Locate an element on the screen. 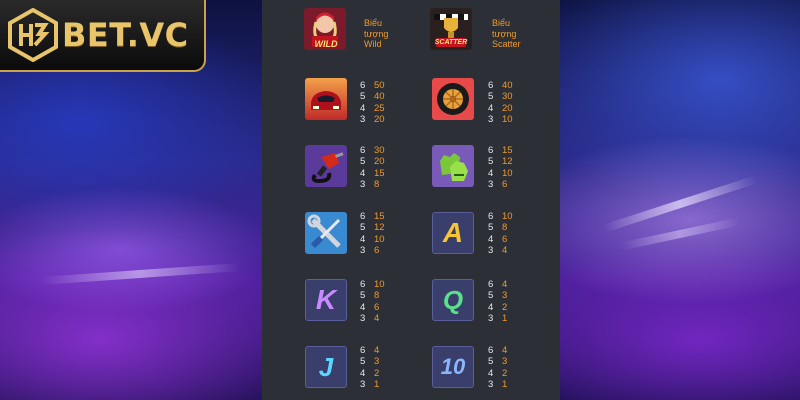  payout-letter-k: 6 10 58 46 34 is located at coordinates (372, 301).